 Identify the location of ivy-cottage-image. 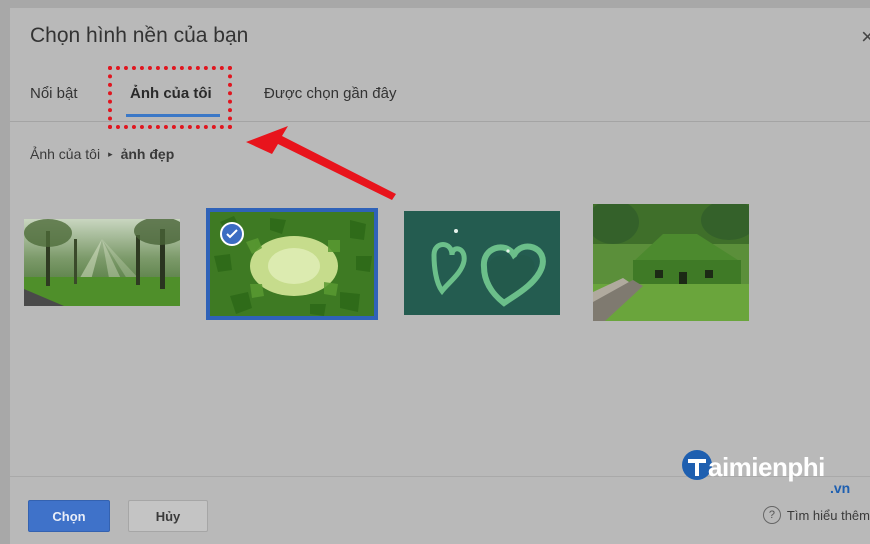
(671, 262).